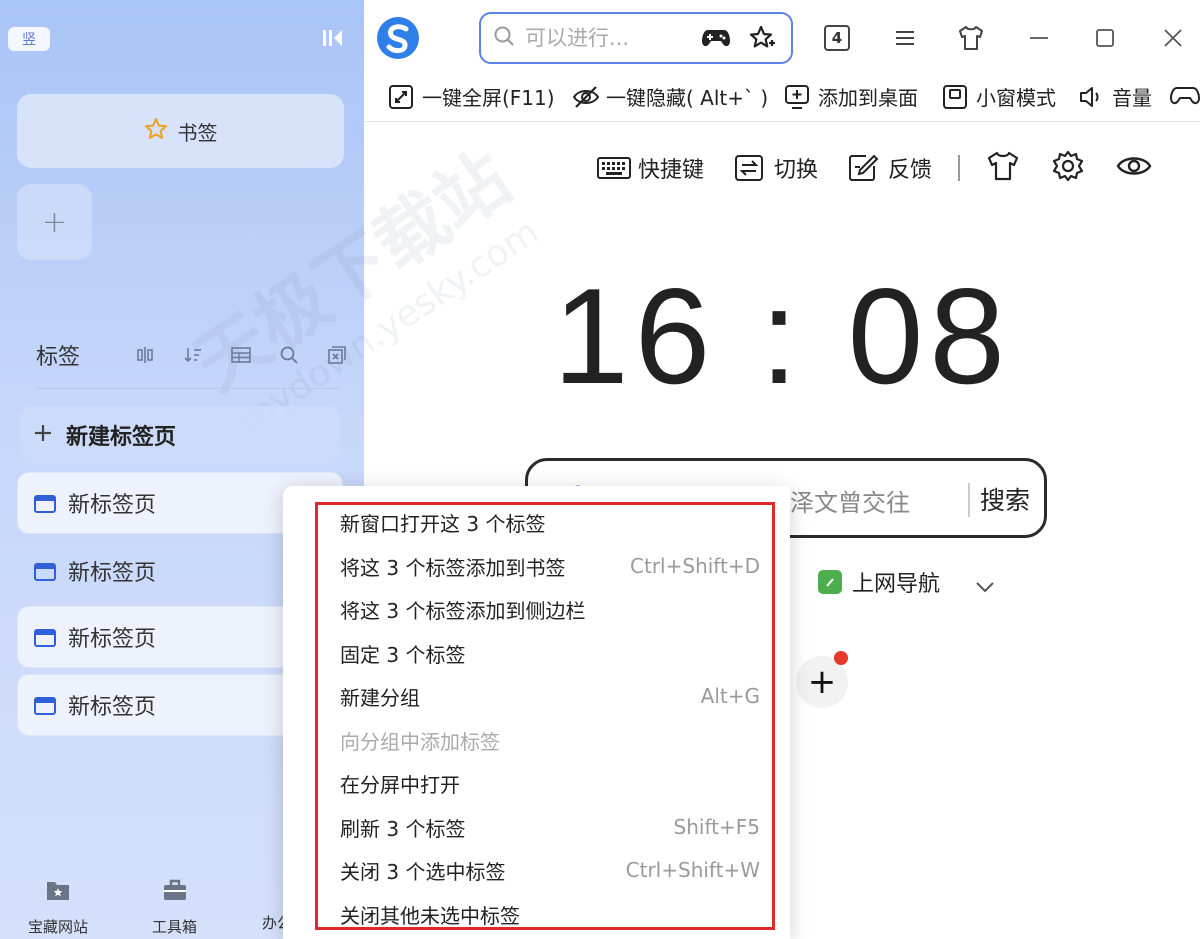  I want to click on menu-item-new-group: 新建分组 Alt+G, so click(550, 696).